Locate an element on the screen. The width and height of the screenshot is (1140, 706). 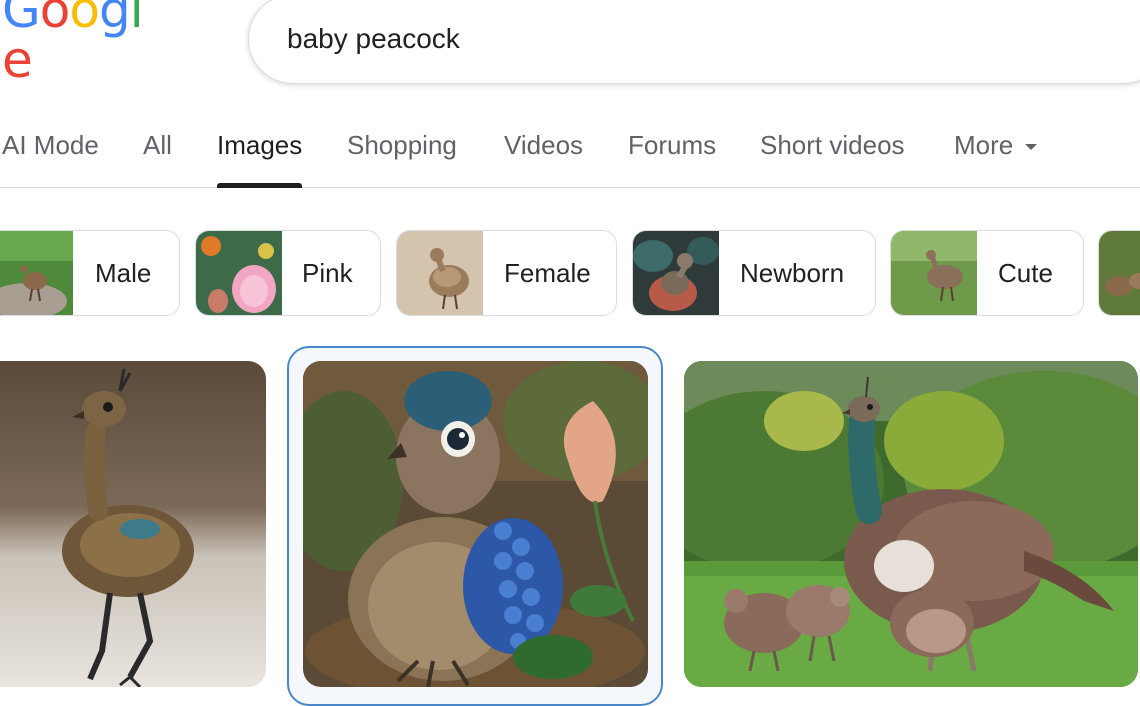
tab-forums: Forums is located at coordinates (672, 159).